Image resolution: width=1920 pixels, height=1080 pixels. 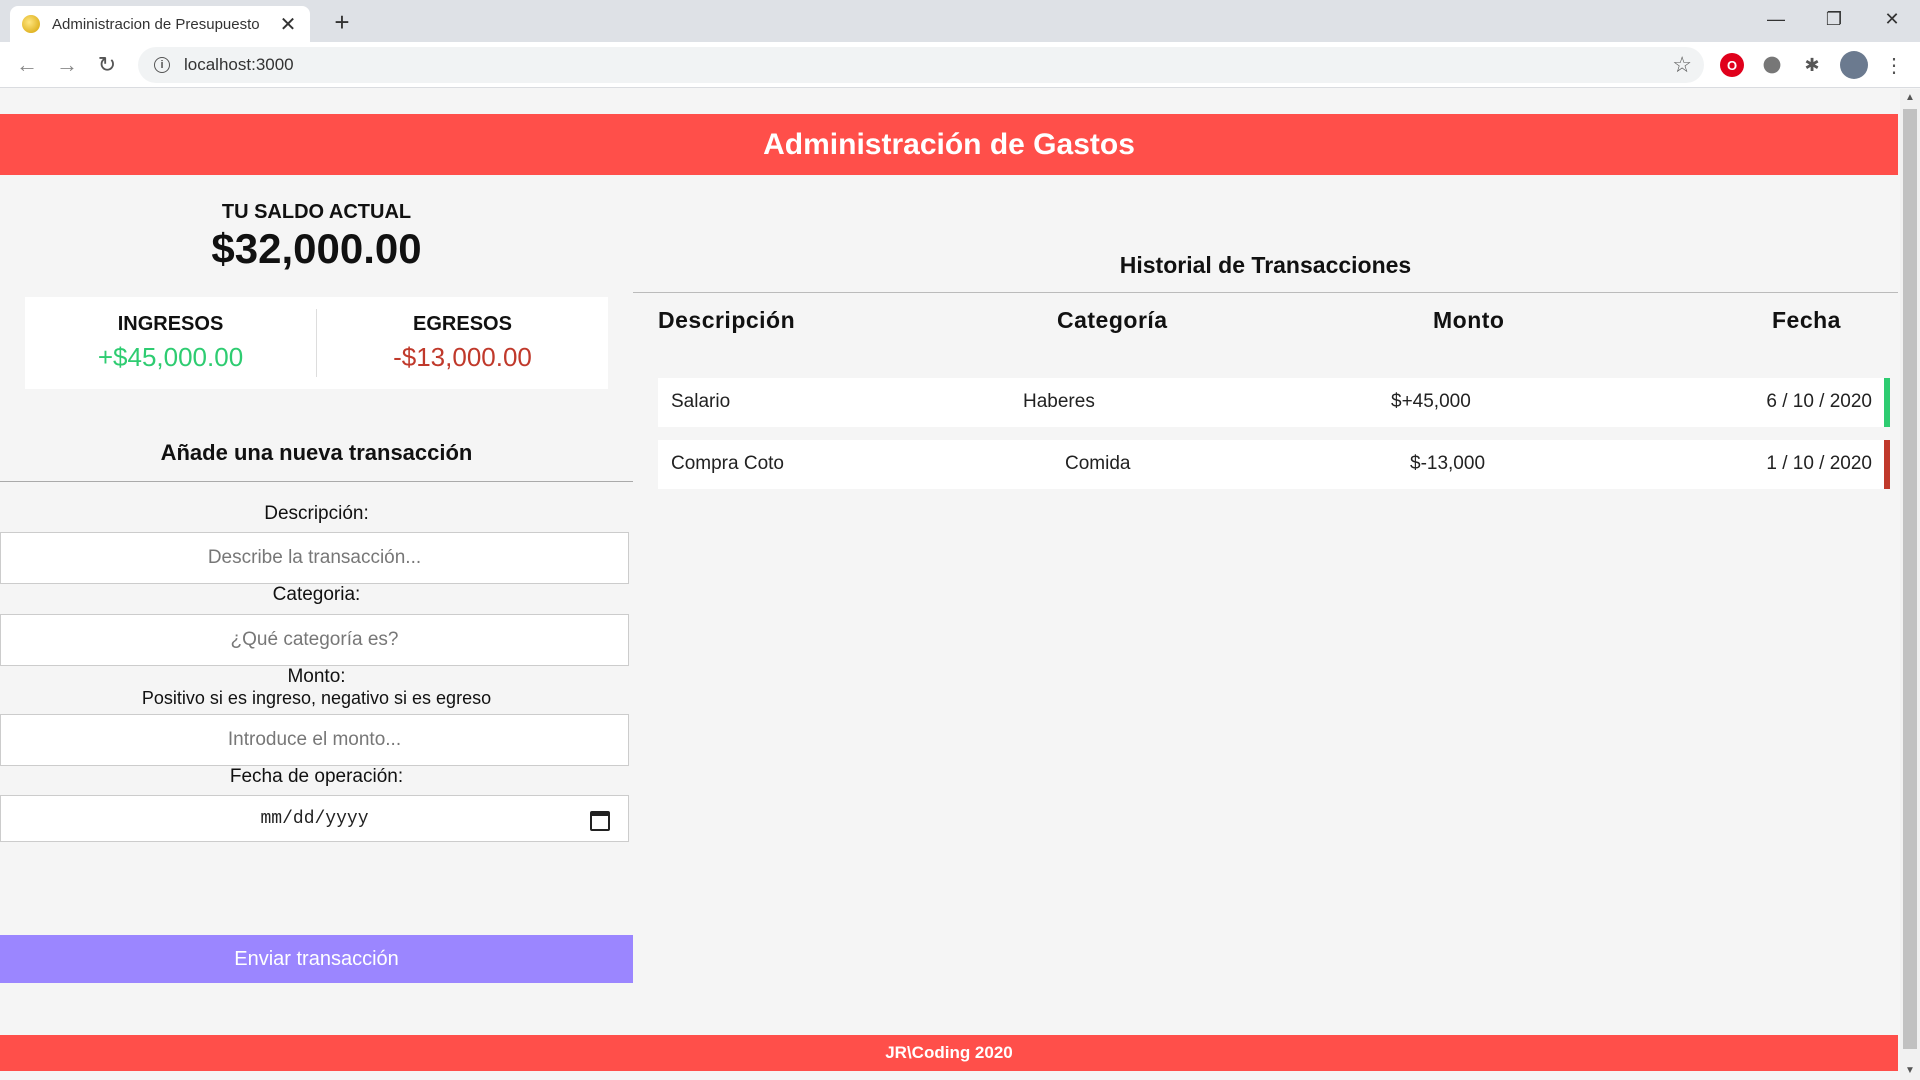 I want to click on form-divider, so click(x=316, y=481).